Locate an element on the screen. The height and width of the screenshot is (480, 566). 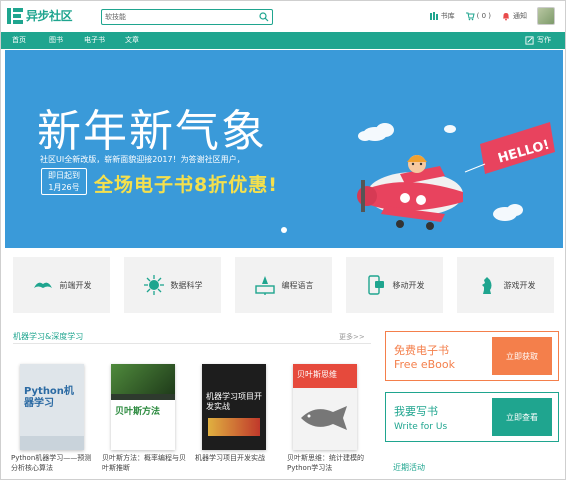
bookshelf-icon is located at coordinates (433, 16).